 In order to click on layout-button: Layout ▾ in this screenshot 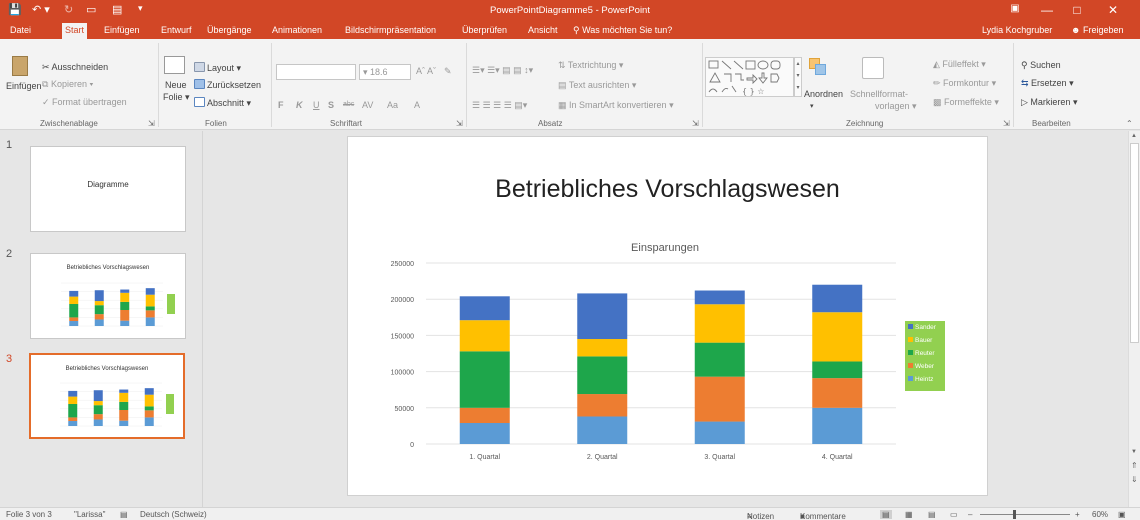, I will do `click(217, 68)`.